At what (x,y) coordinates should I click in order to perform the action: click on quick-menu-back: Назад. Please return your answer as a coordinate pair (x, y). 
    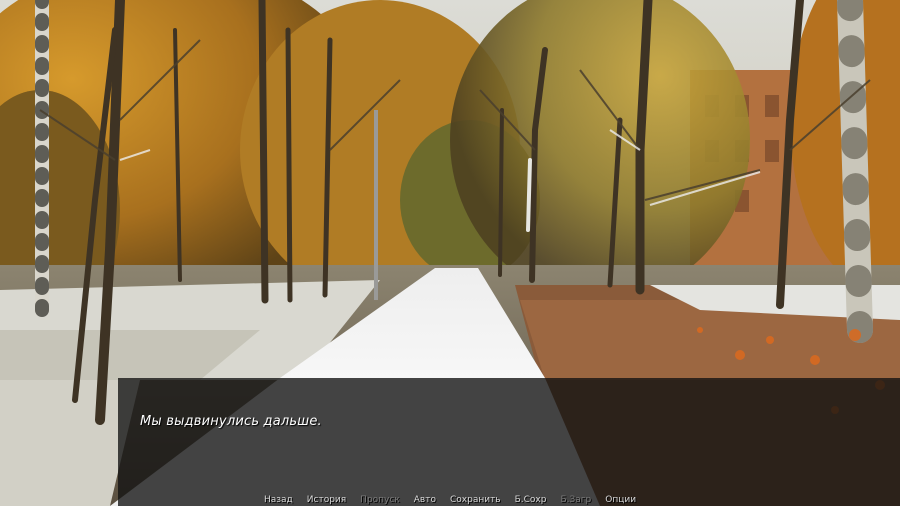
    Looking at the image, I should click on (278, 500).